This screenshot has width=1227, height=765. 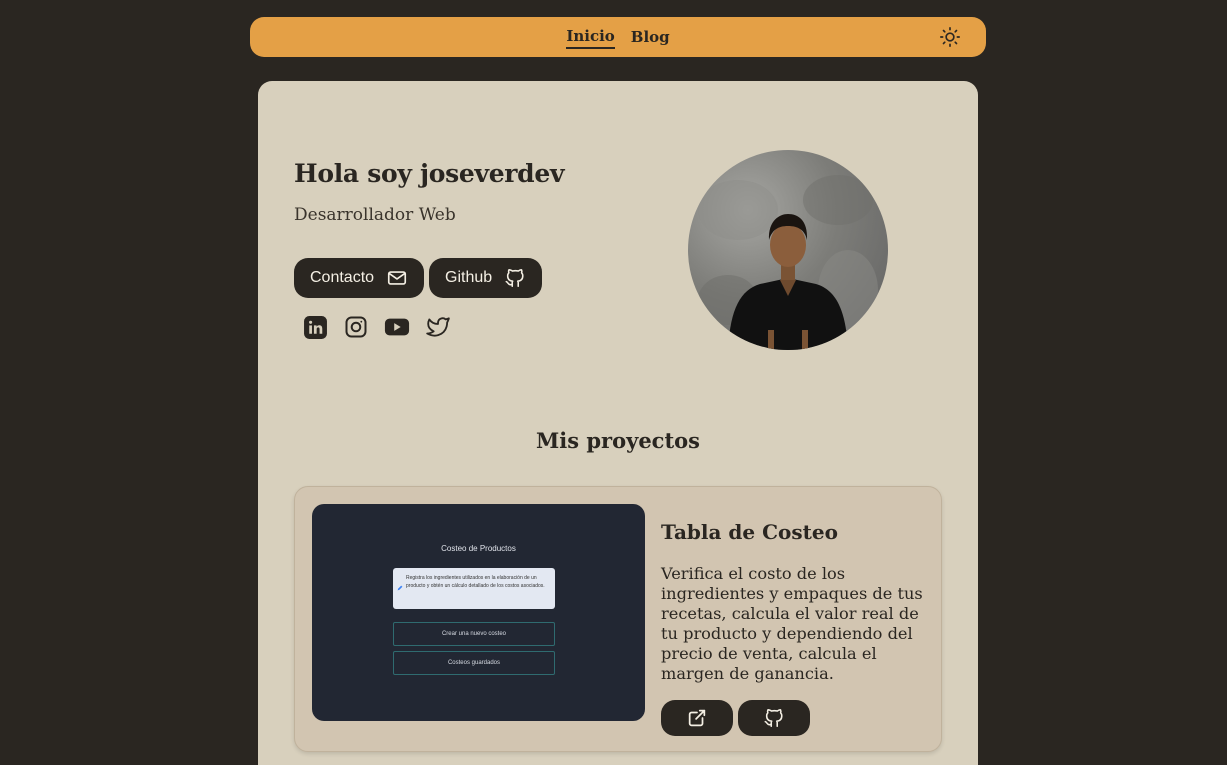 What do you see at coordinates (618, 440) in the screenshot?
I see `projects-section-title: Mis proyectos` at bounding box center [618, 440].